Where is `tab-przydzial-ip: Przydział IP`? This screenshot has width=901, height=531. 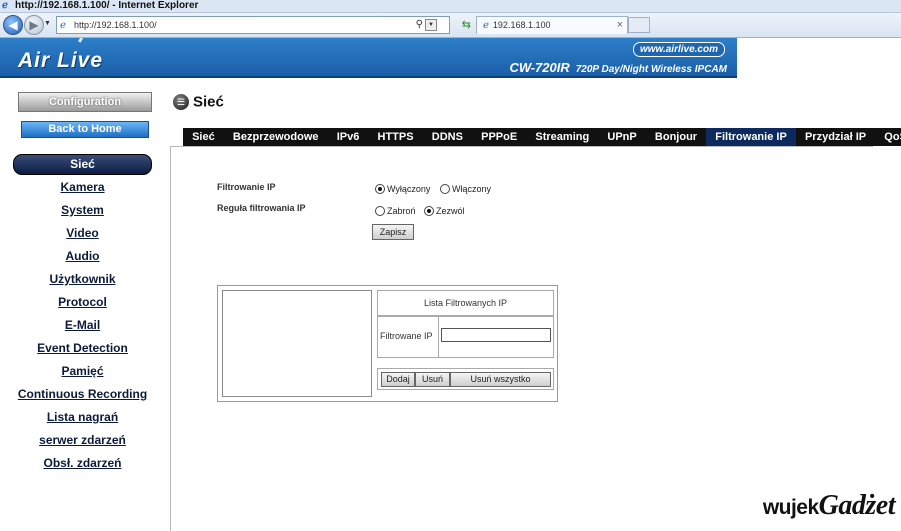 tab-przydzial-ip: Przydział IP is located at coordinates (835, 137).